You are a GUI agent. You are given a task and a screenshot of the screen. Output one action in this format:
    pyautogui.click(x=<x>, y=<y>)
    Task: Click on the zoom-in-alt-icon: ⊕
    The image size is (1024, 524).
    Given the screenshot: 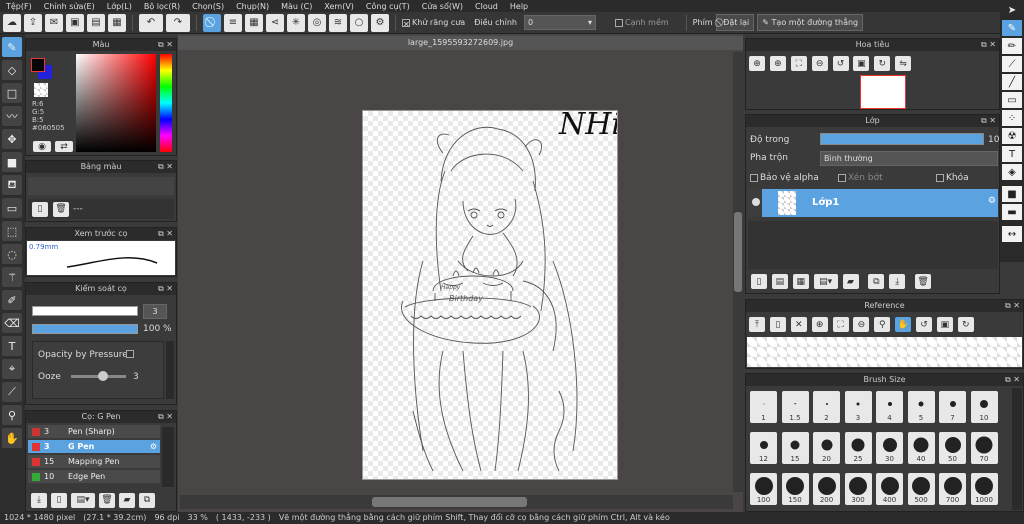 What is the action you would take?
    pyautogui.click(x=777, y=63)
    